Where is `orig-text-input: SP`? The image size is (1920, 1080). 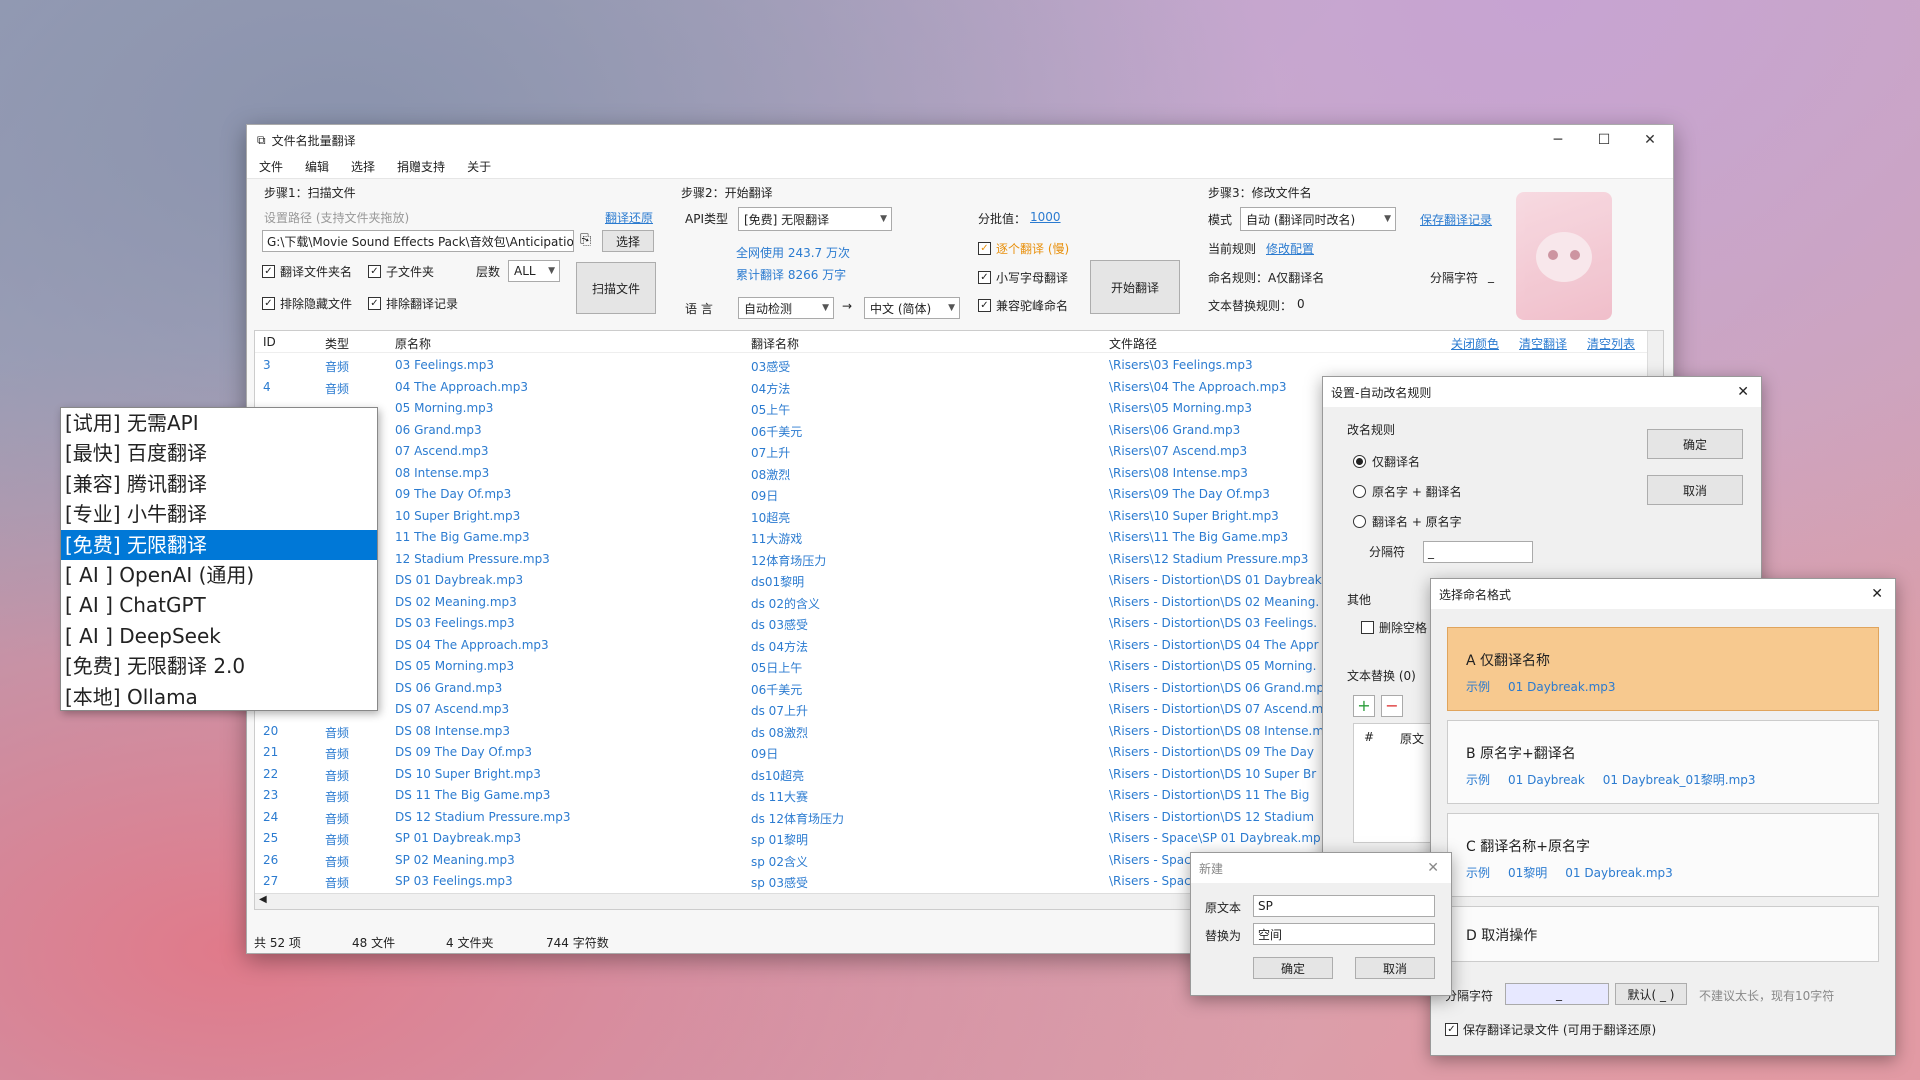 orig-text-input: SP is located at coordinates (1344, 906).